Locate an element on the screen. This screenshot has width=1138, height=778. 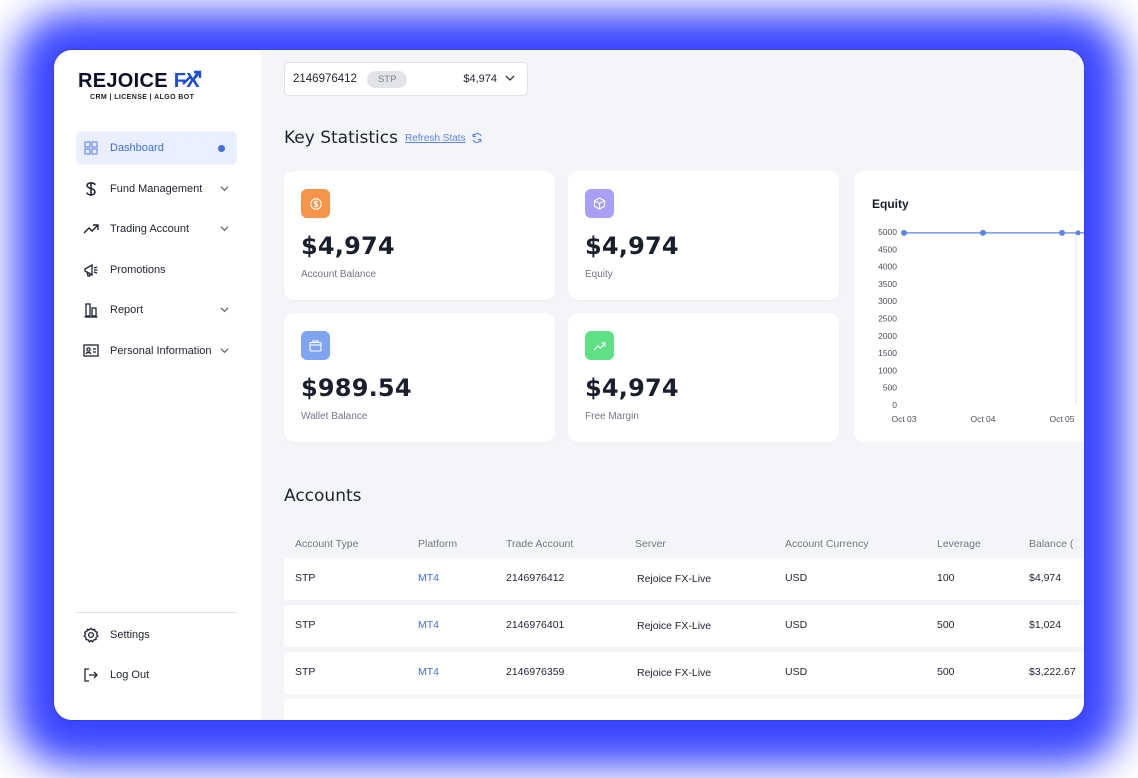
y-tick-label: 3500 is located at coordinates (887, 284).